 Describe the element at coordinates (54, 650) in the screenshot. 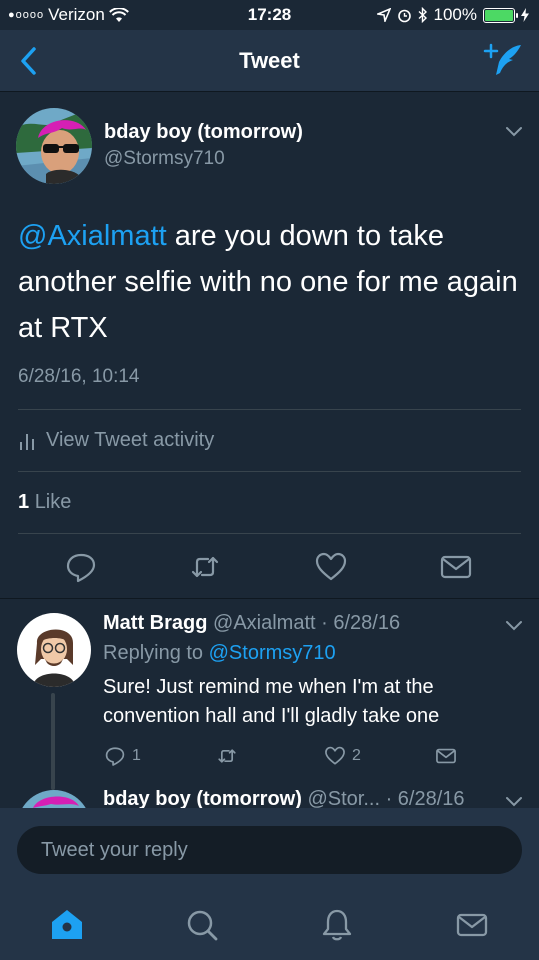

I see `reply-author-avatar` at that location.